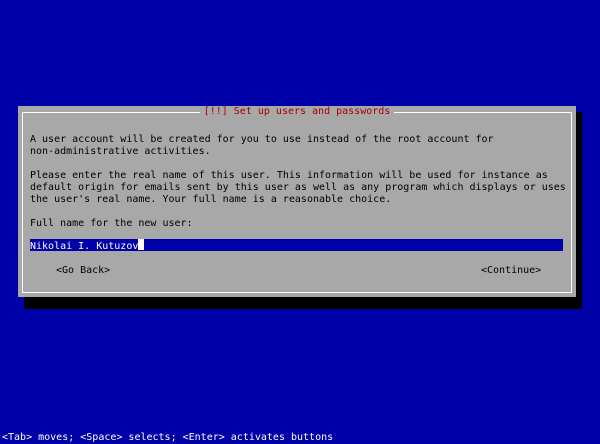  What do you see at coordinates (120, 151) in the screenshot?
I see `intro-text-line-2: non-administrative activities.` at bounding box center [120, 151].